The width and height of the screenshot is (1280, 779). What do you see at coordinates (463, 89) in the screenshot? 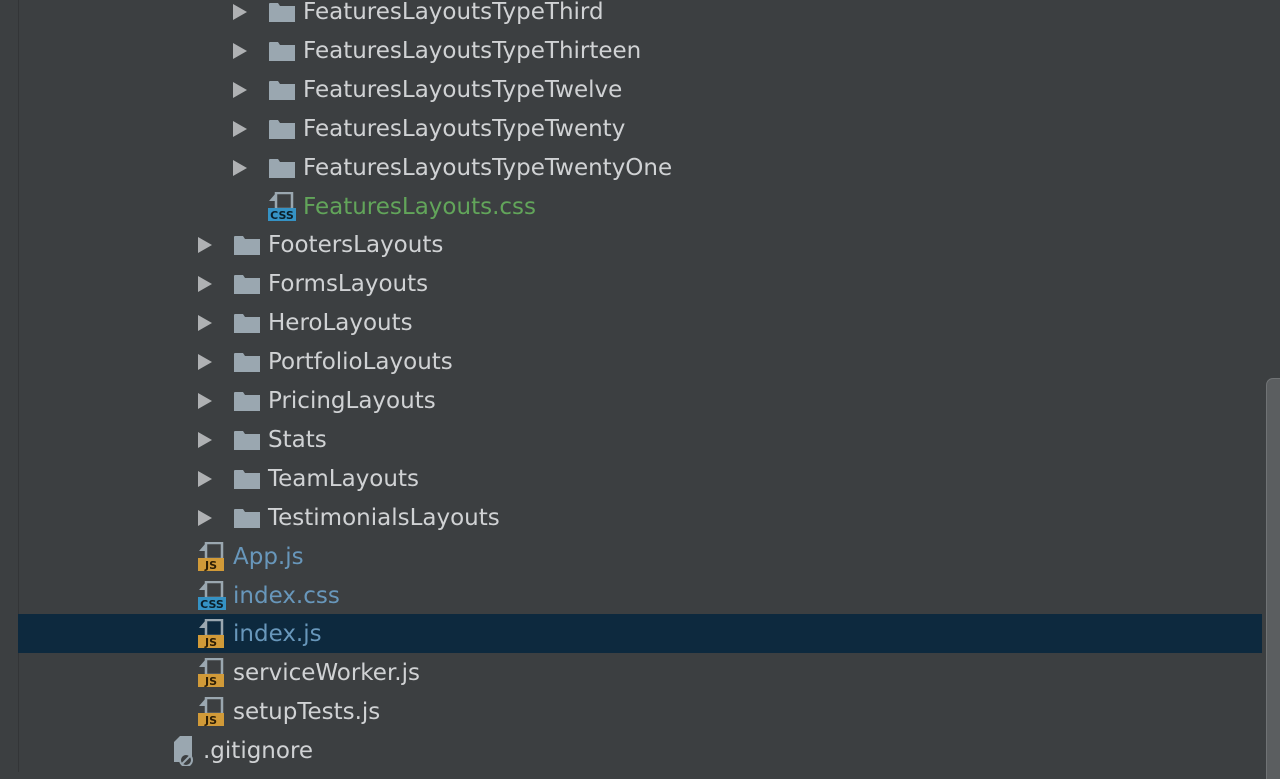
I see `tree-item-label: FeaturesLayoutsTypeTwelve` at bounding box center [463, 89].